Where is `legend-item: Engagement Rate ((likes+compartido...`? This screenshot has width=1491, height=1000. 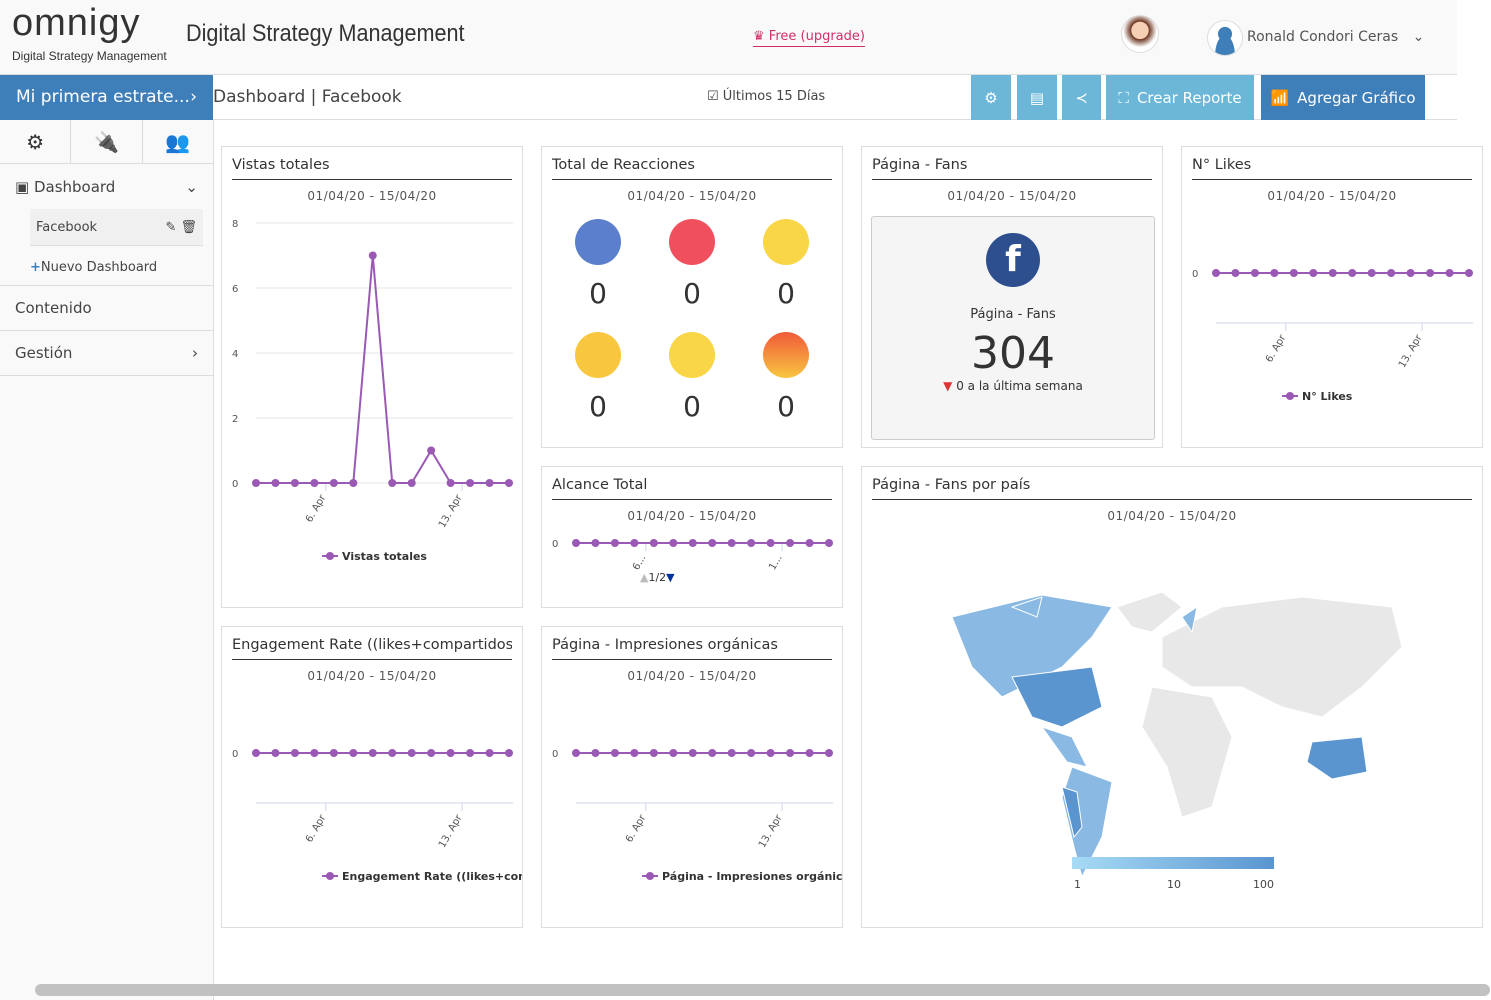
legend-item: Engagement Rate ((likes+compartido... is located at coordinates (464, 876).